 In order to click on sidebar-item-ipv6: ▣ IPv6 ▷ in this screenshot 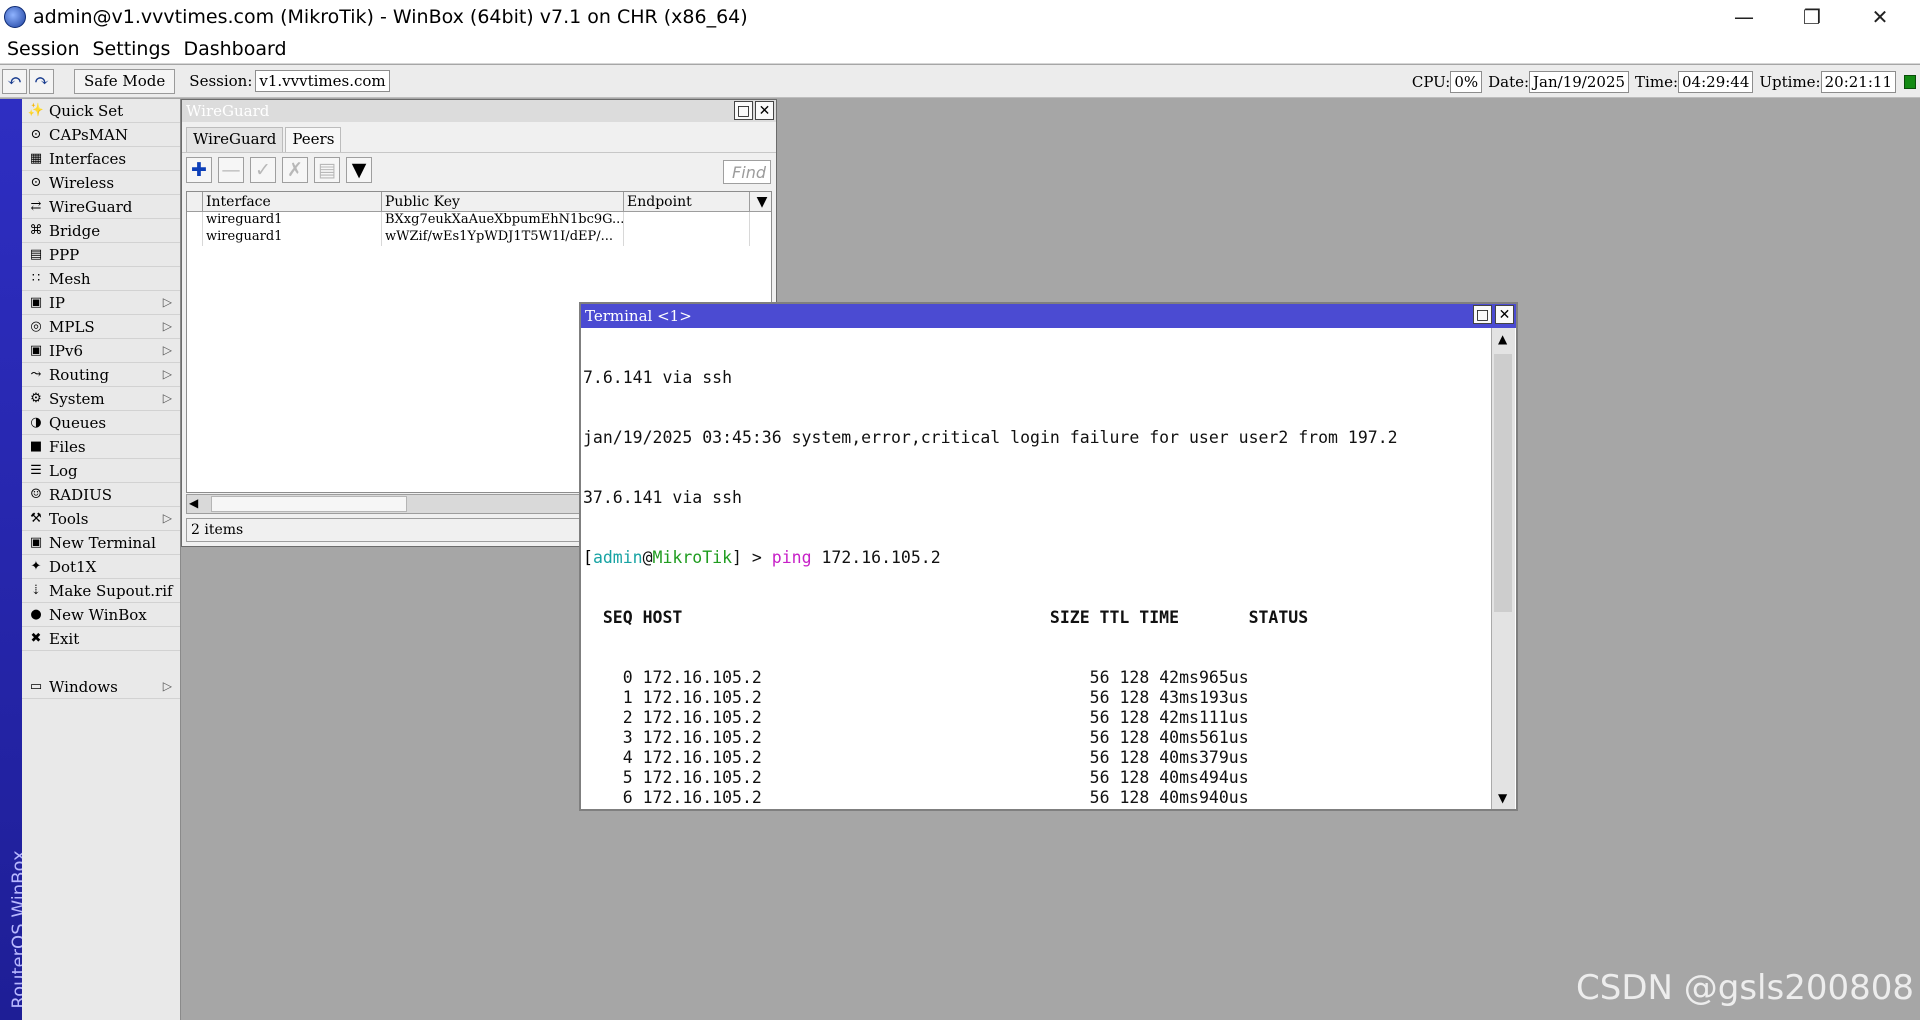, I will do `click(101, 351)`.